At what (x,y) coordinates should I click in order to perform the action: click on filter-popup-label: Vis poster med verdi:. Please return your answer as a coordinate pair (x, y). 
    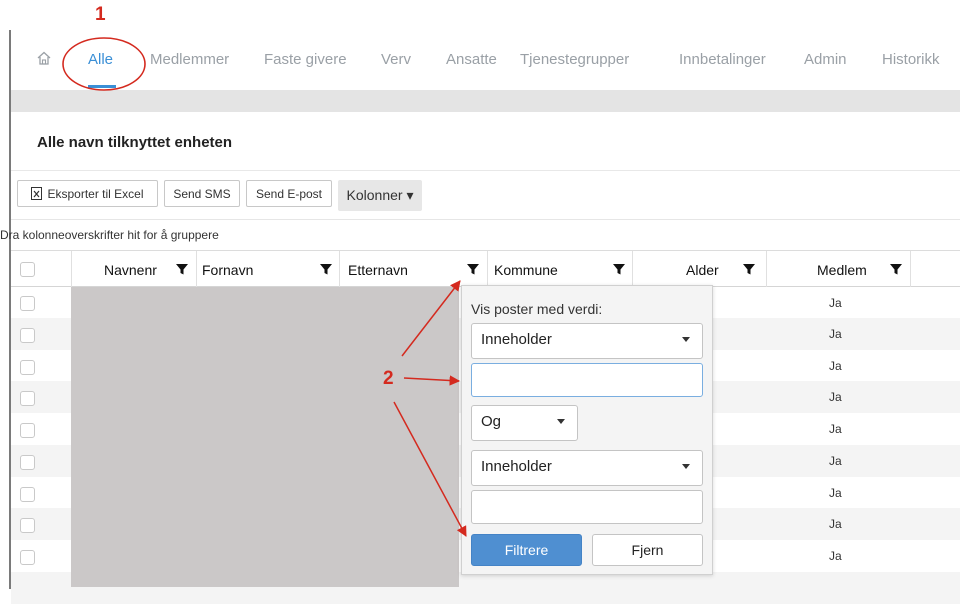
    Looking at the image, I should click on (537, 309).